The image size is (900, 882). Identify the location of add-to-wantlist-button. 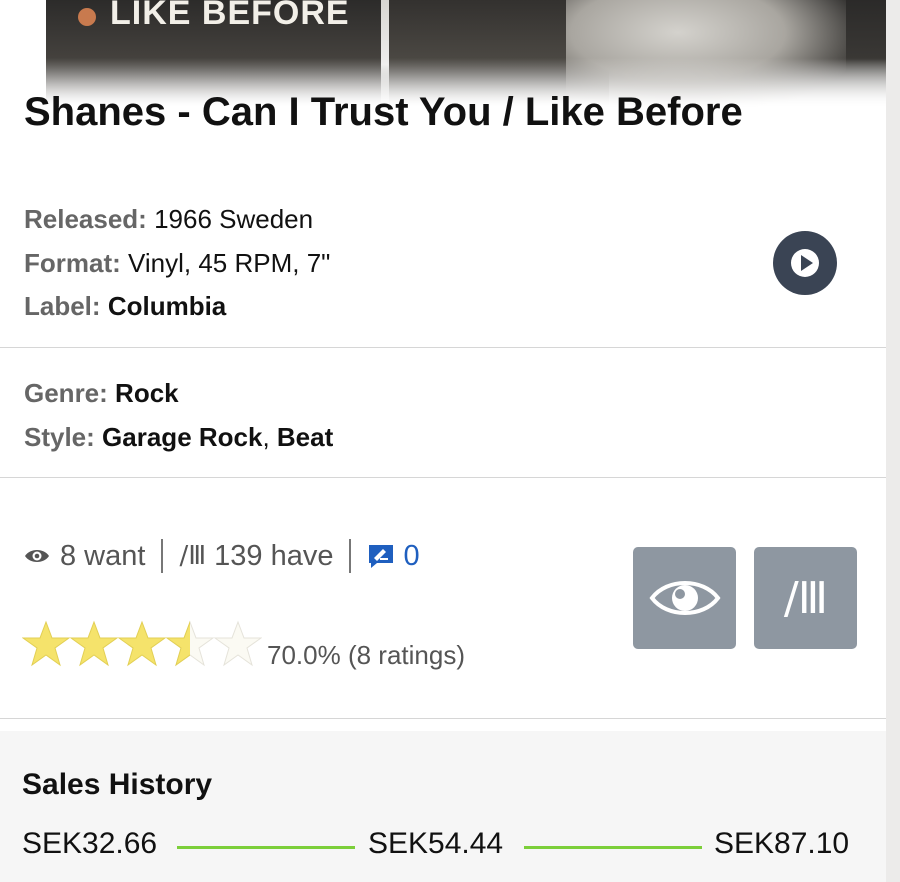
(684, 598).